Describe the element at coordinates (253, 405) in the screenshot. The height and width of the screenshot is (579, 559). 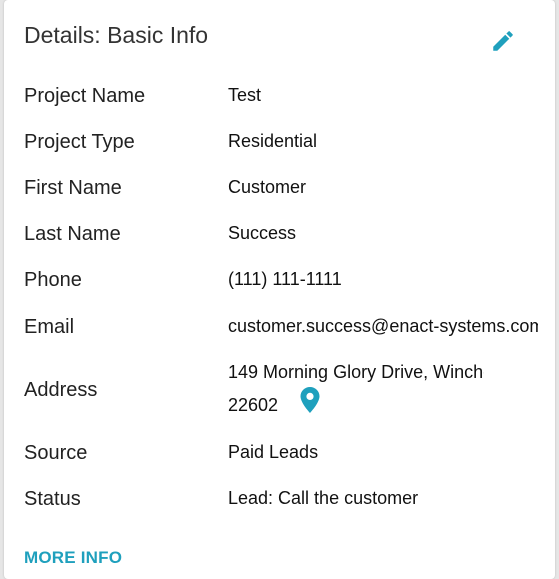
I see `address-line2: 22602` at that location.